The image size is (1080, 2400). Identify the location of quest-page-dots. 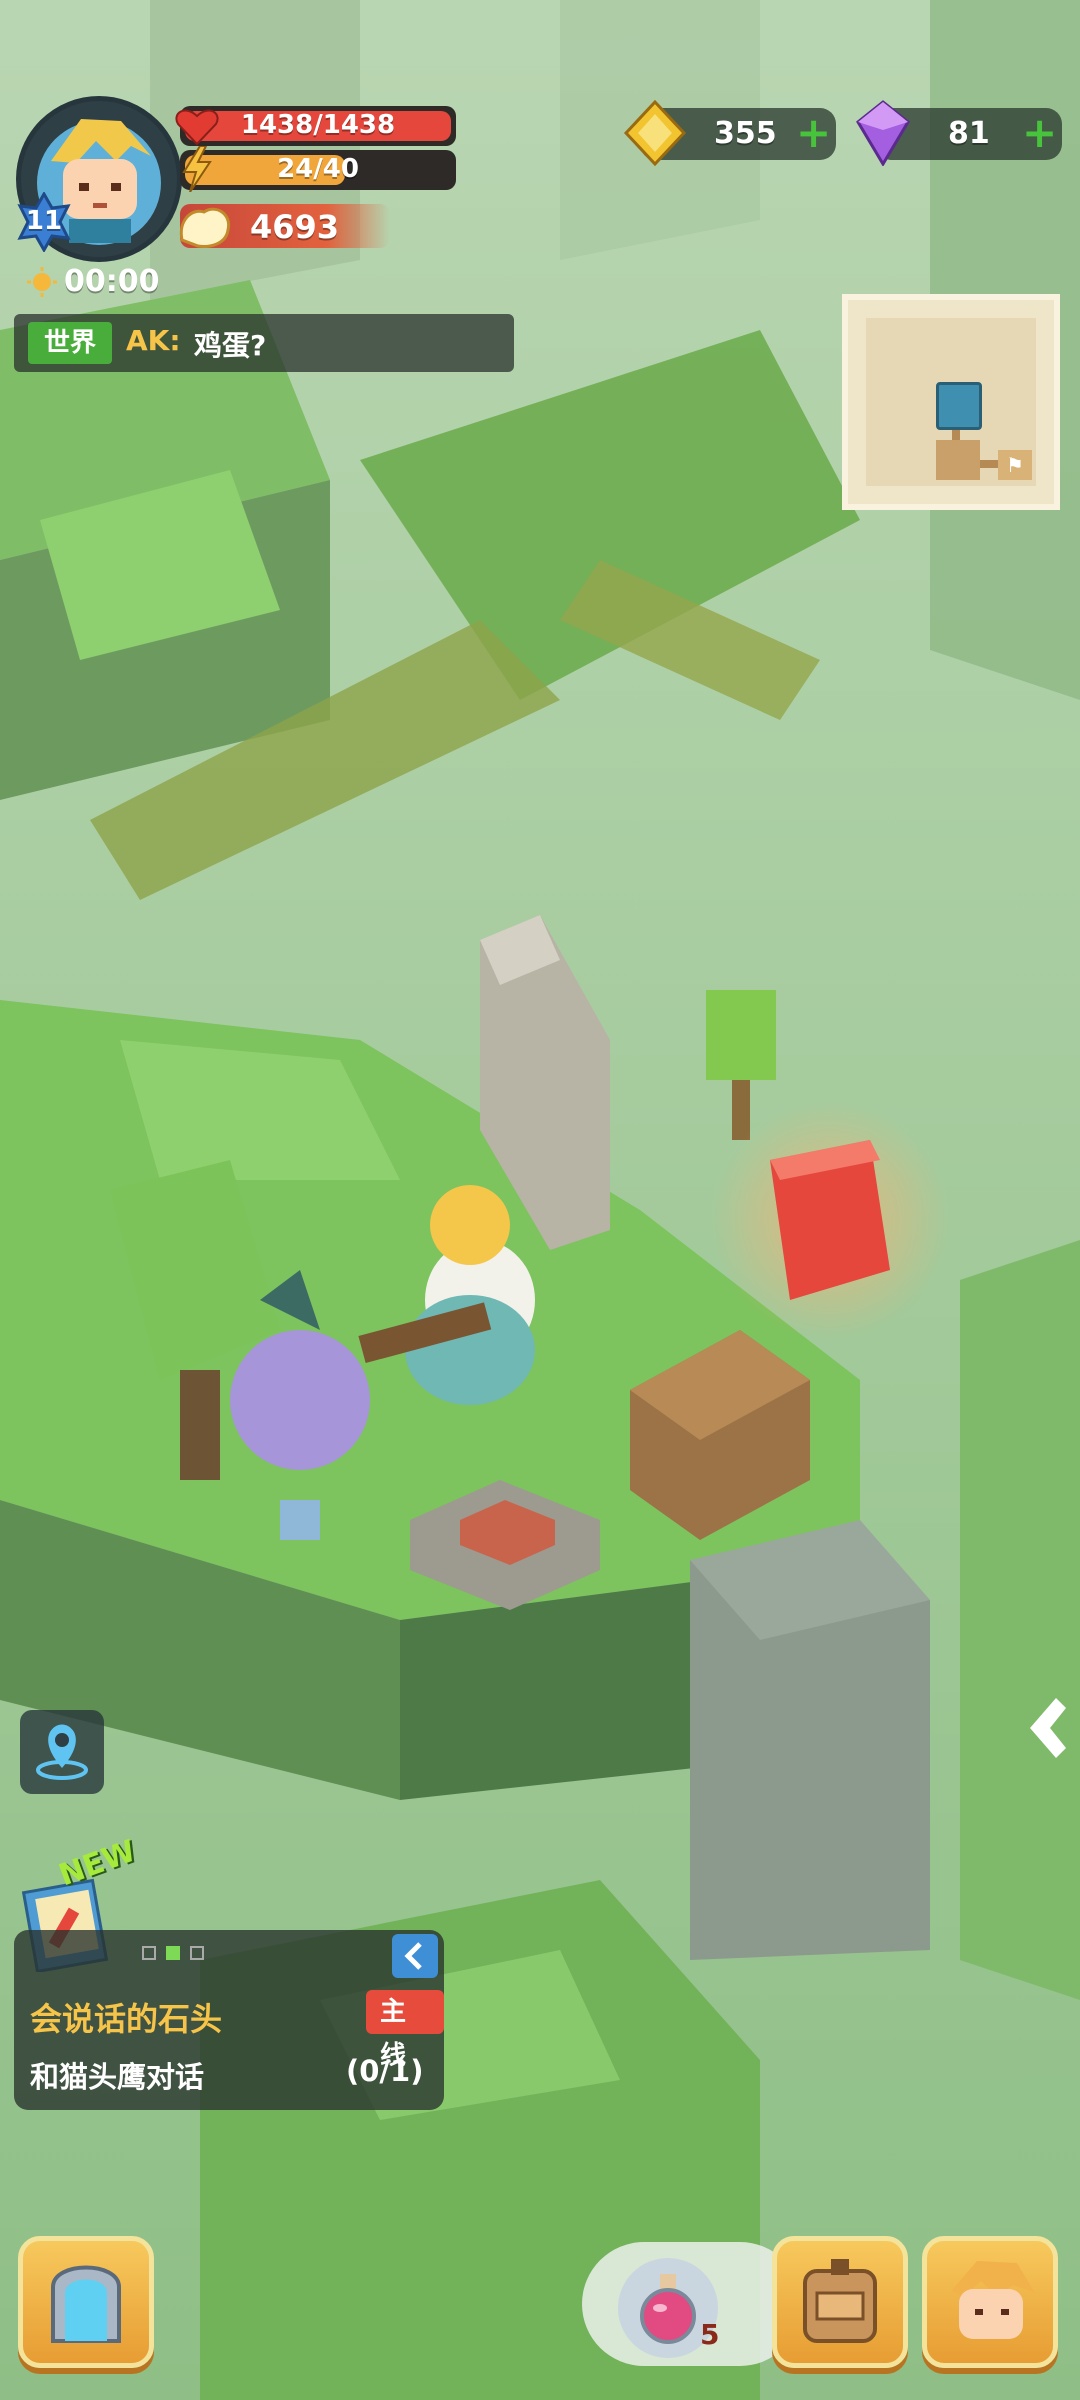
(177, 1954).